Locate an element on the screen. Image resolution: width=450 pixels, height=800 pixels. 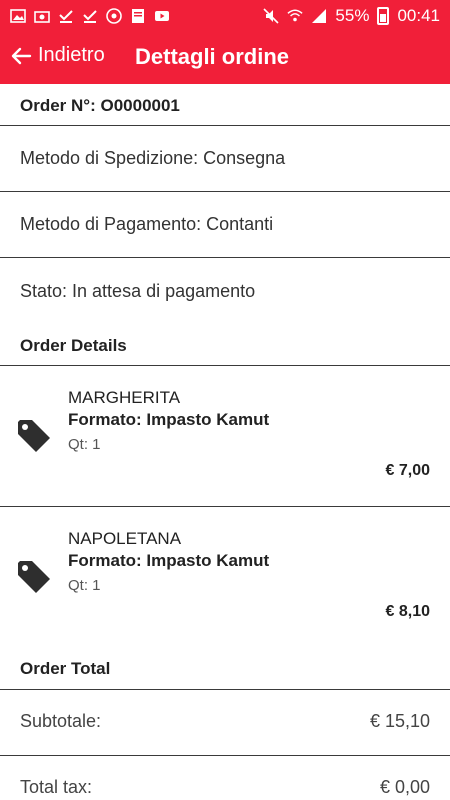
subtotal-row: Subtotale: € 15,10 is located at coordinates (225, 721).